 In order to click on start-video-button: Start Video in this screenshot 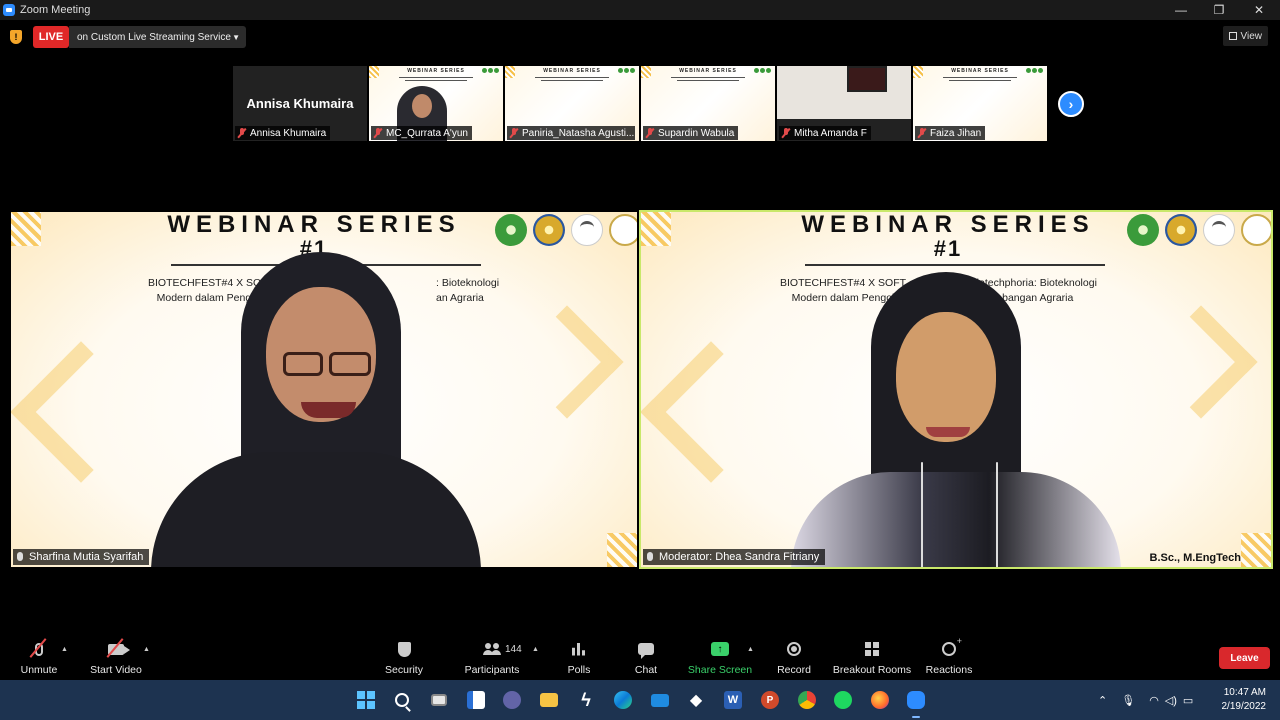, I will do `click(116, 658)`.